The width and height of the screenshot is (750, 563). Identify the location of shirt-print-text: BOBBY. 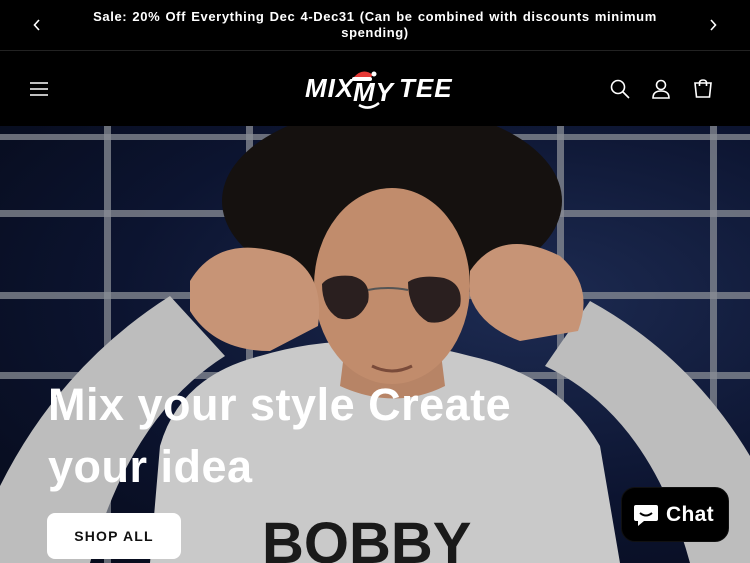
(366, 537).